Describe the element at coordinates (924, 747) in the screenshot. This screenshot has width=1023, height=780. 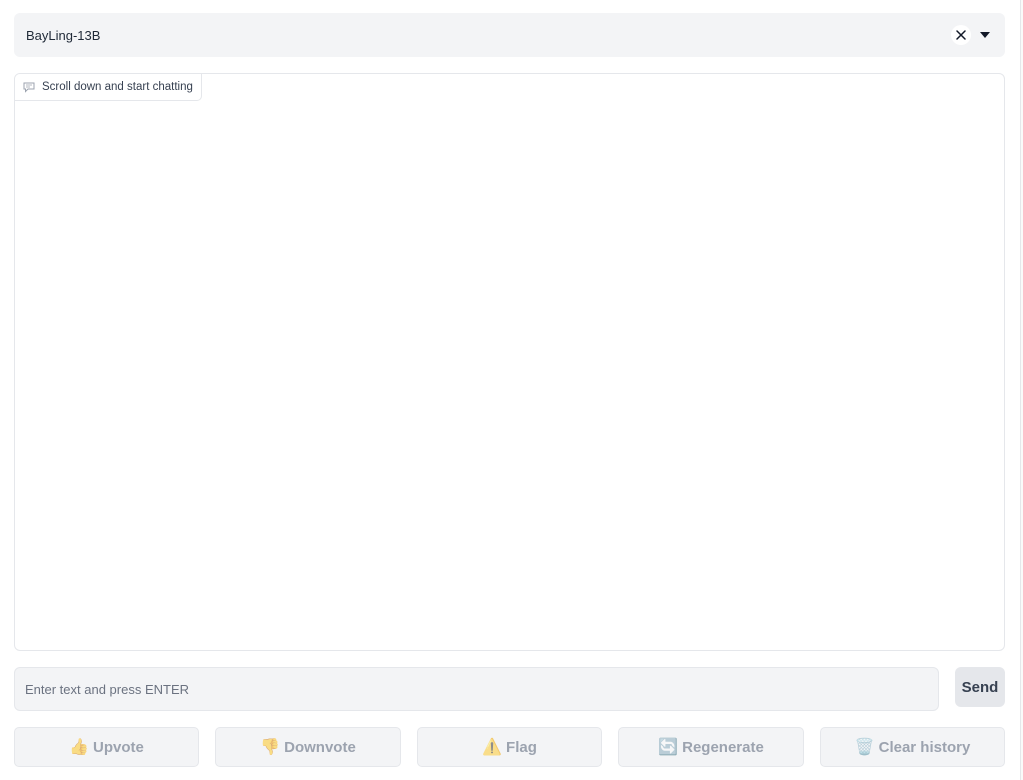
I see `clear-history-label: Clear history` at that location.